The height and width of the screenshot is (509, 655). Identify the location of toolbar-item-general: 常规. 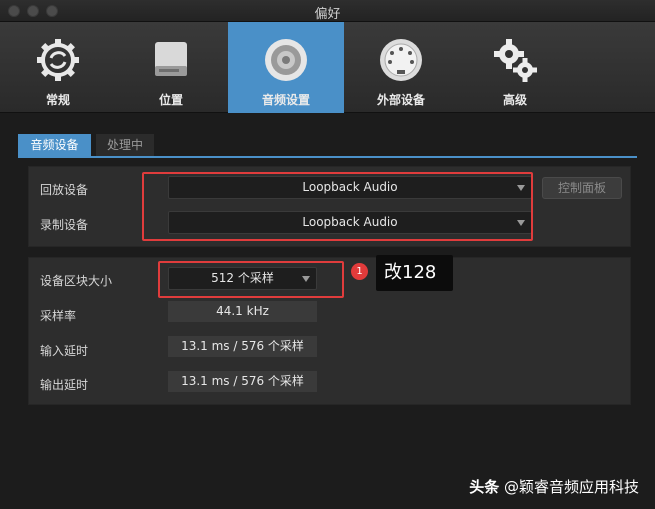
(58, 67).